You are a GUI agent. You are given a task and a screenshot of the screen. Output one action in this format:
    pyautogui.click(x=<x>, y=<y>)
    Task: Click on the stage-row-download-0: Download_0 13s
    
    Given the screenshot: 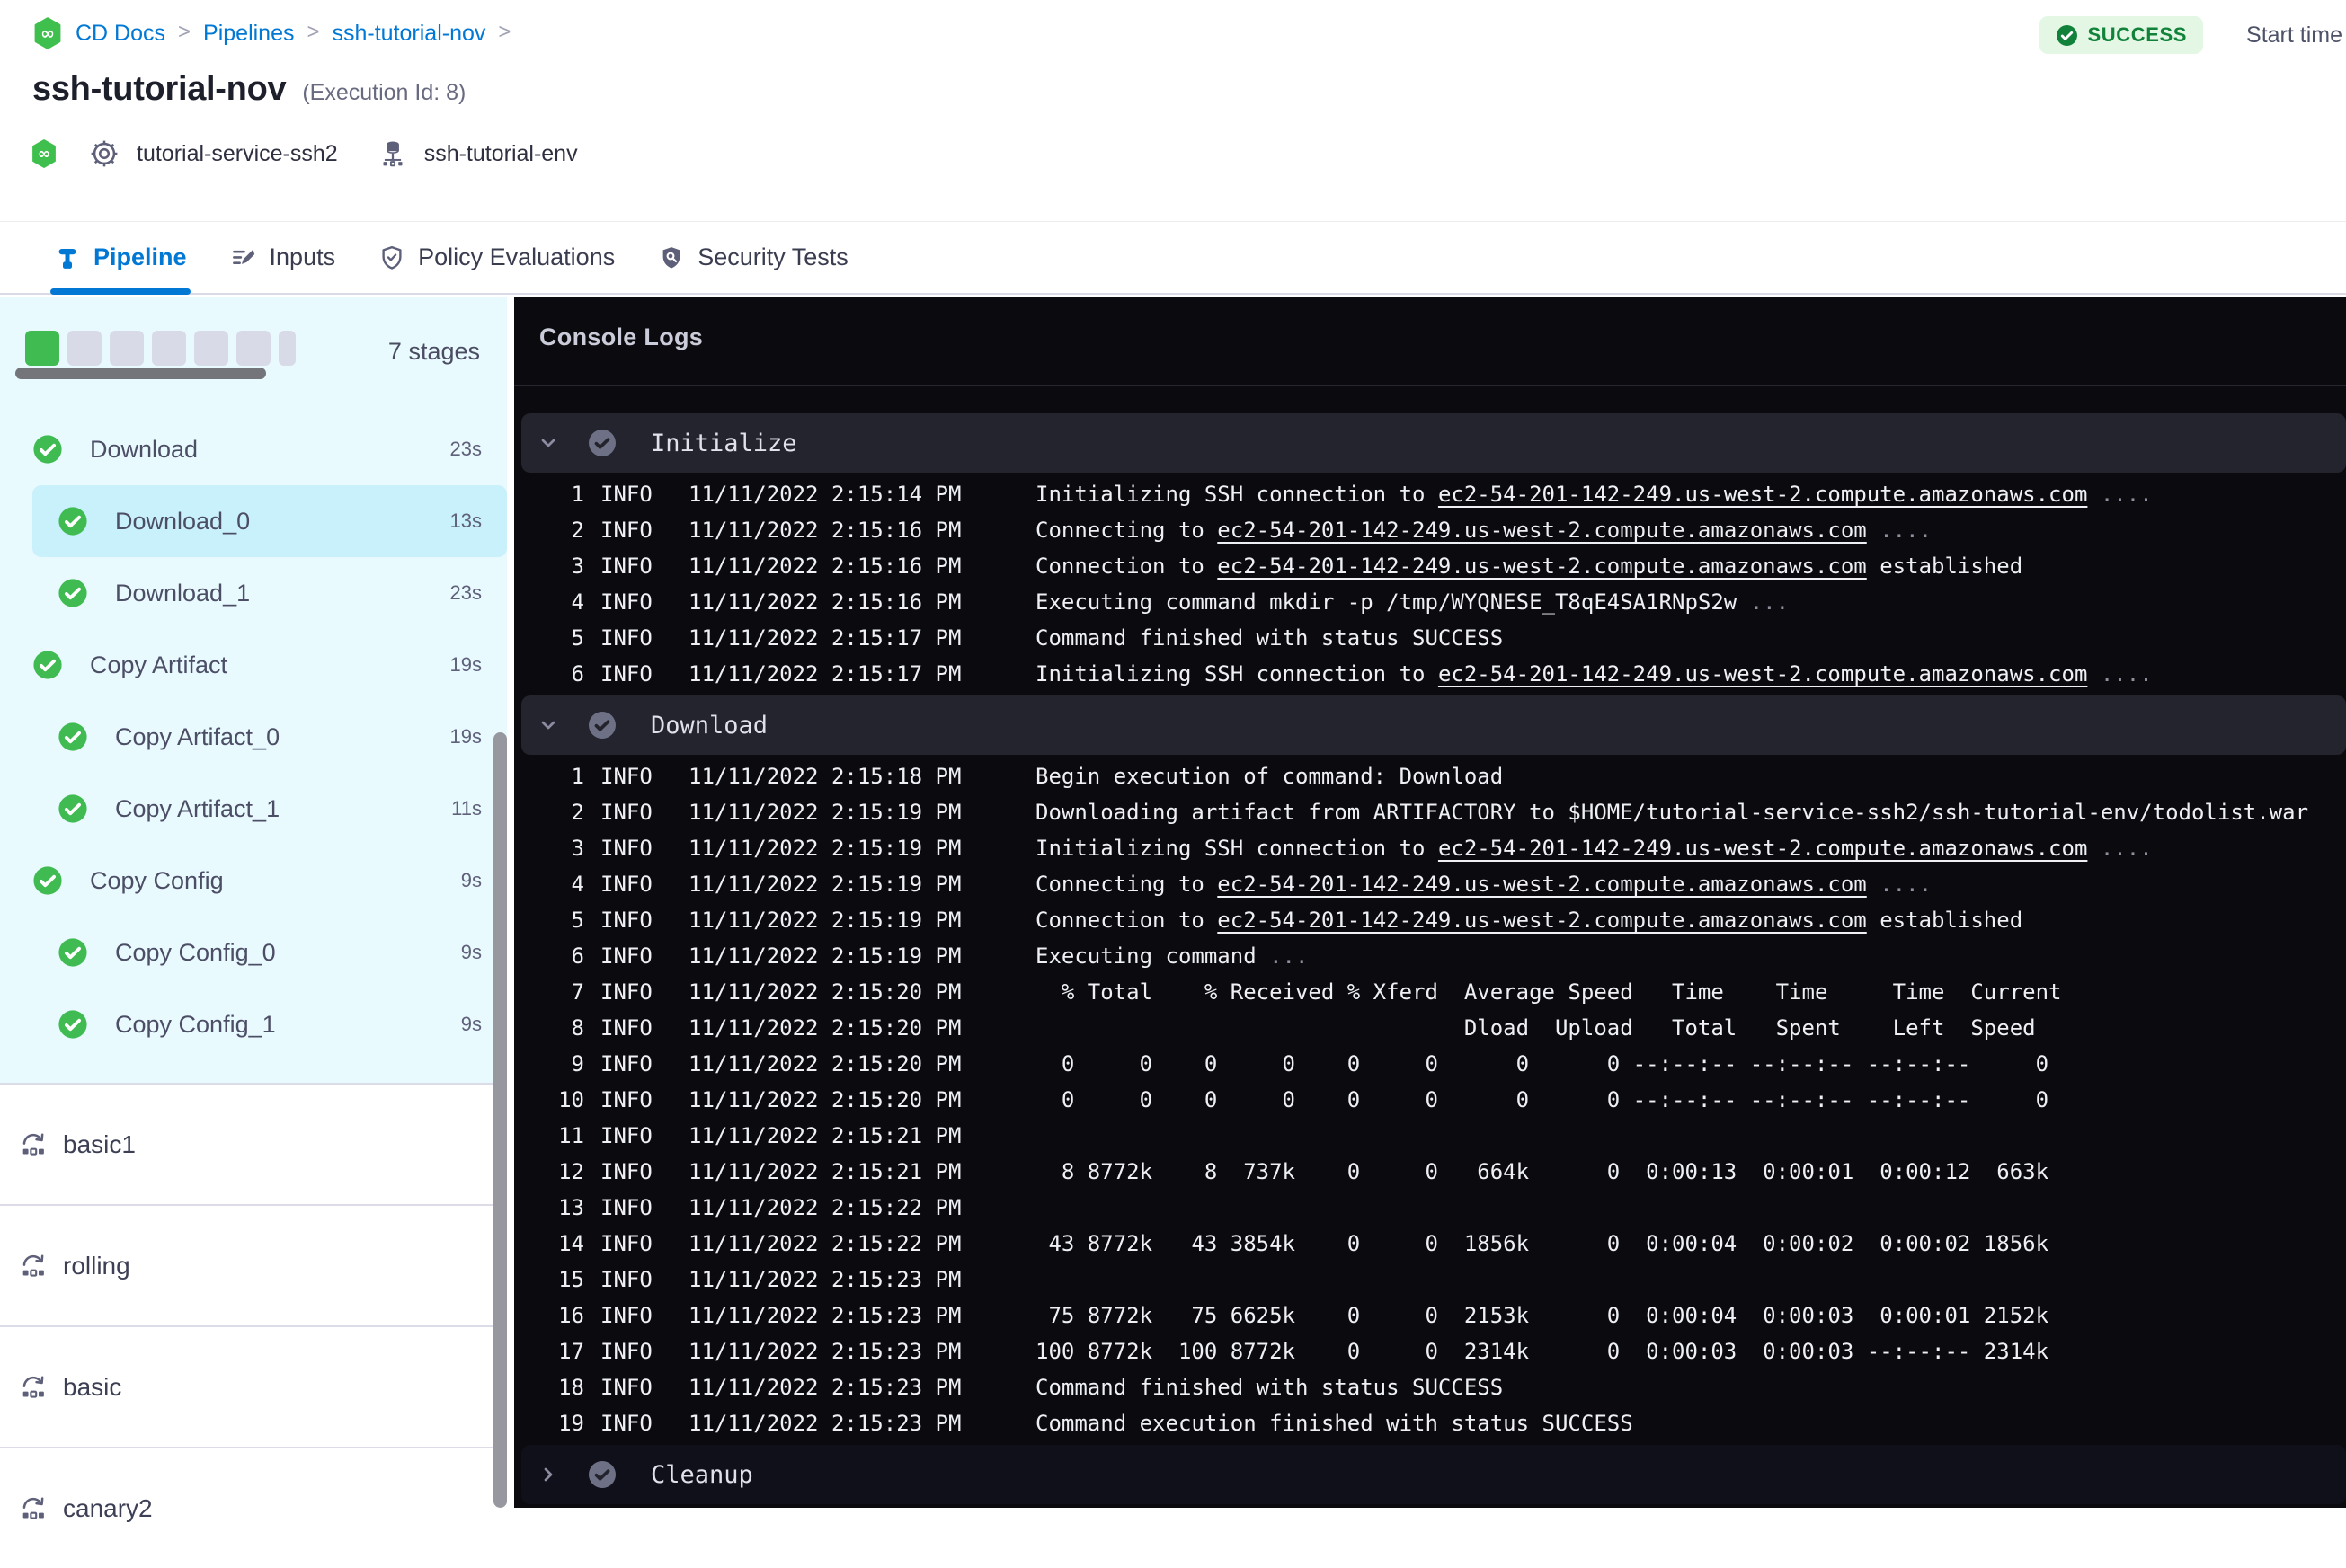 What is the action you would take?
    pyautogui.click(x=269, y=521)
    